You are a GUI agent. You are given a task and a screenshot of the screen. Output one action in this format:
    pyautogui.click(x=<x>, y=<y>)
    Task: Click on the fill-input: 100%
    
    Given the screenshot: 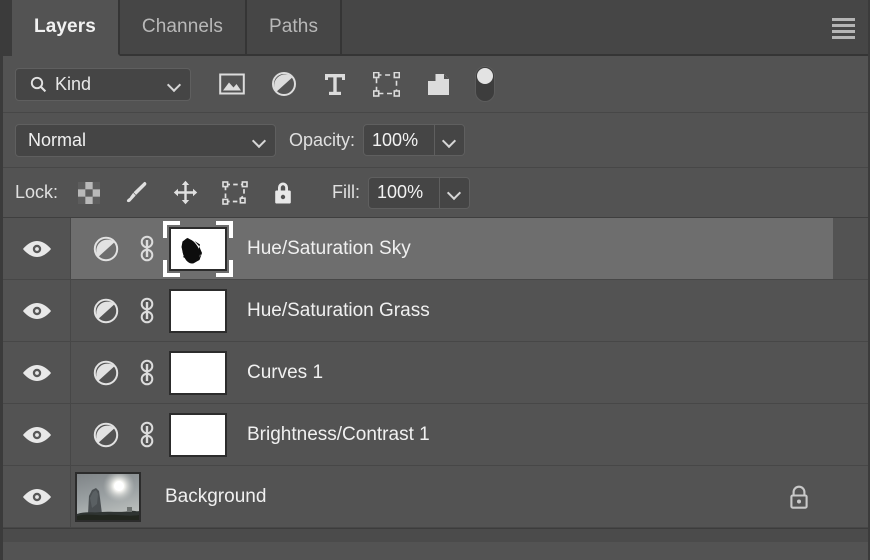 What is the action you would take?
    pyautogui.click(x=404, y=192)
    